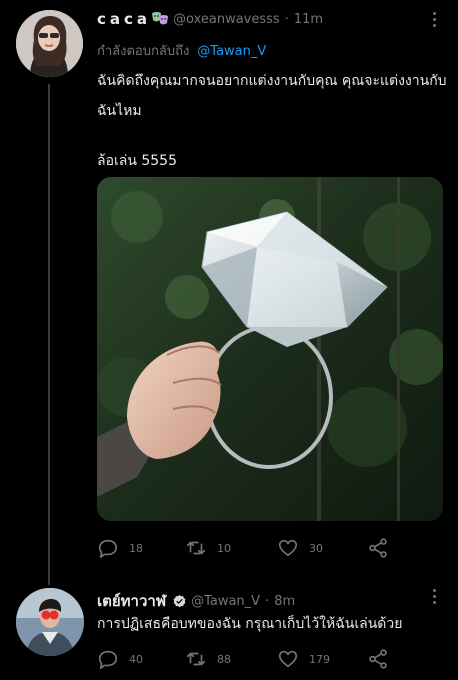  Describe the element at coordinates (300, 548) in the screenshot. I see `like-button: 30` at that location.